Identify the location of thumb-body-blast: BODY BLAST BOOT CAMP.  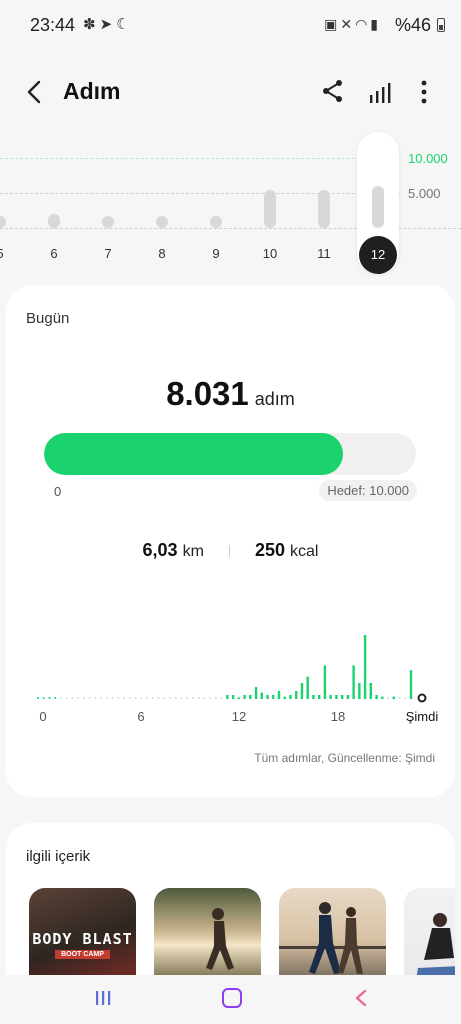
(82, 935).